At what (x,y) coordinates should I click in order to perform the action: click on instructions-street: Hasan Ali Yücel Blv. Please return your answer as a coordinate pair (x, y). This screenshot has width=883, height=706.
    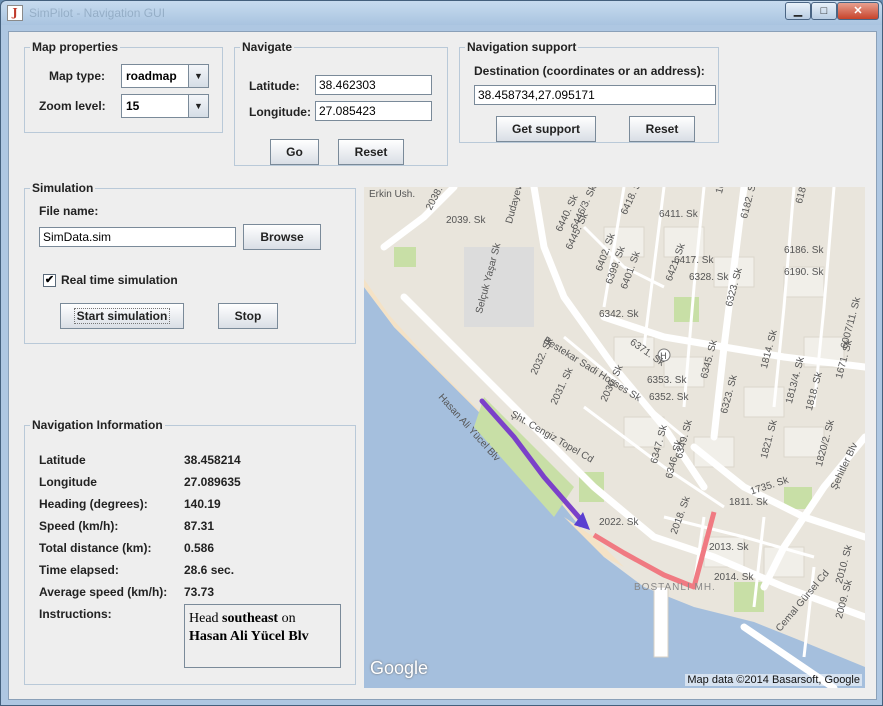
    Looking at the image, I should click on (249, 636).